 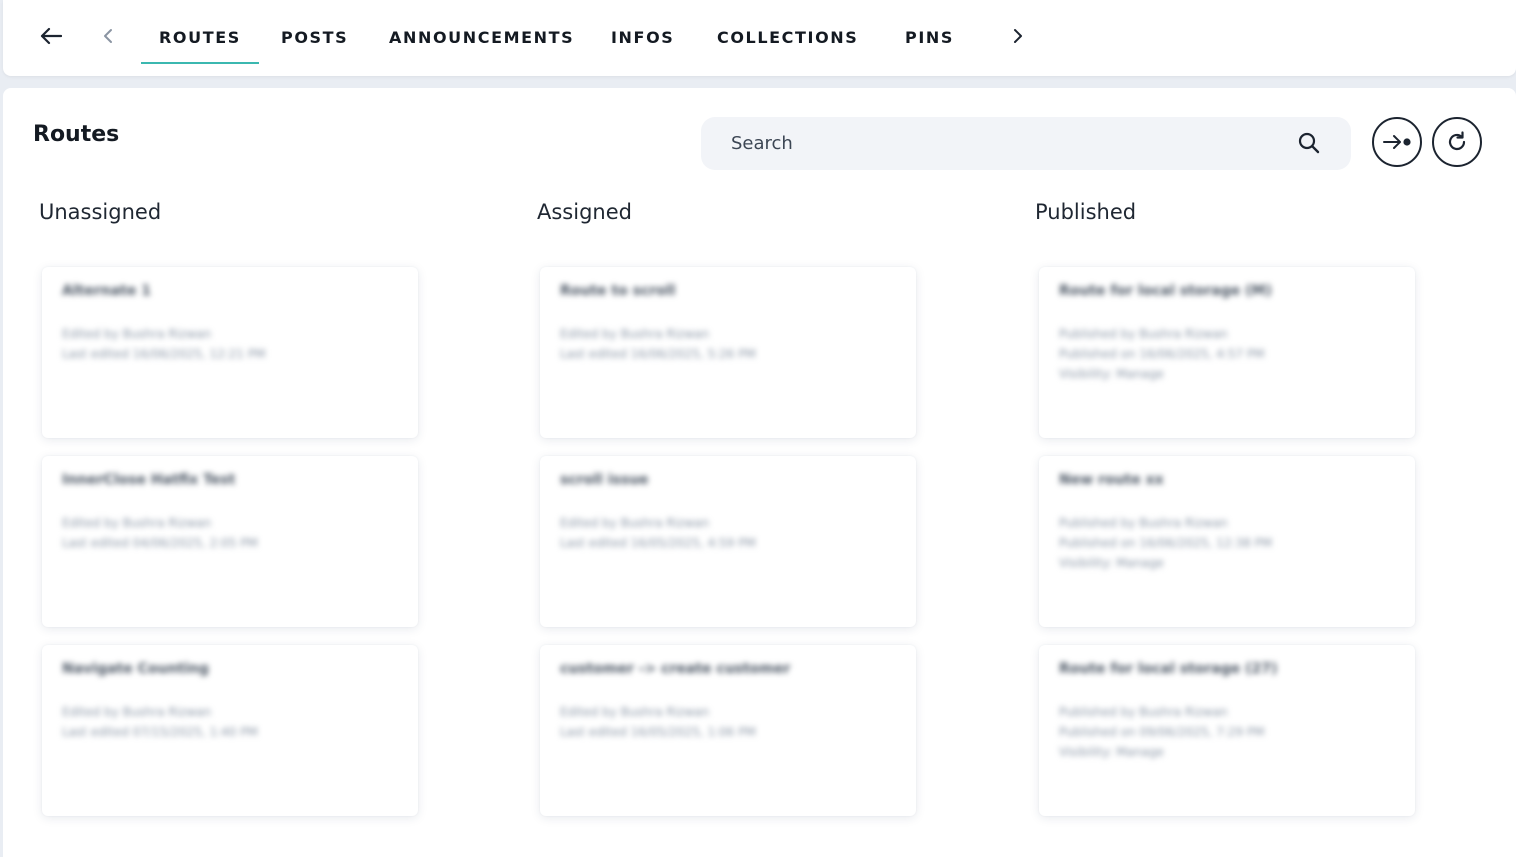 I want to click on card-timestamp: Last edited 16/05/2025, 1:06 PM, so click(x=658, y=732).